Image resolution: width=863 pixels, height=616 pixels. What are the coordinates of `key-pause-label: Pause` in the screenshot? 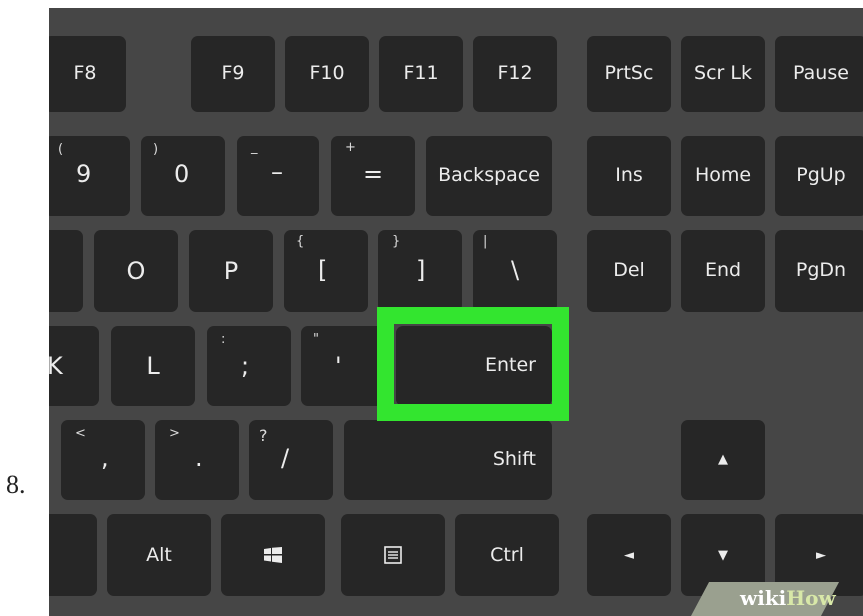 It's located at (821, 73).